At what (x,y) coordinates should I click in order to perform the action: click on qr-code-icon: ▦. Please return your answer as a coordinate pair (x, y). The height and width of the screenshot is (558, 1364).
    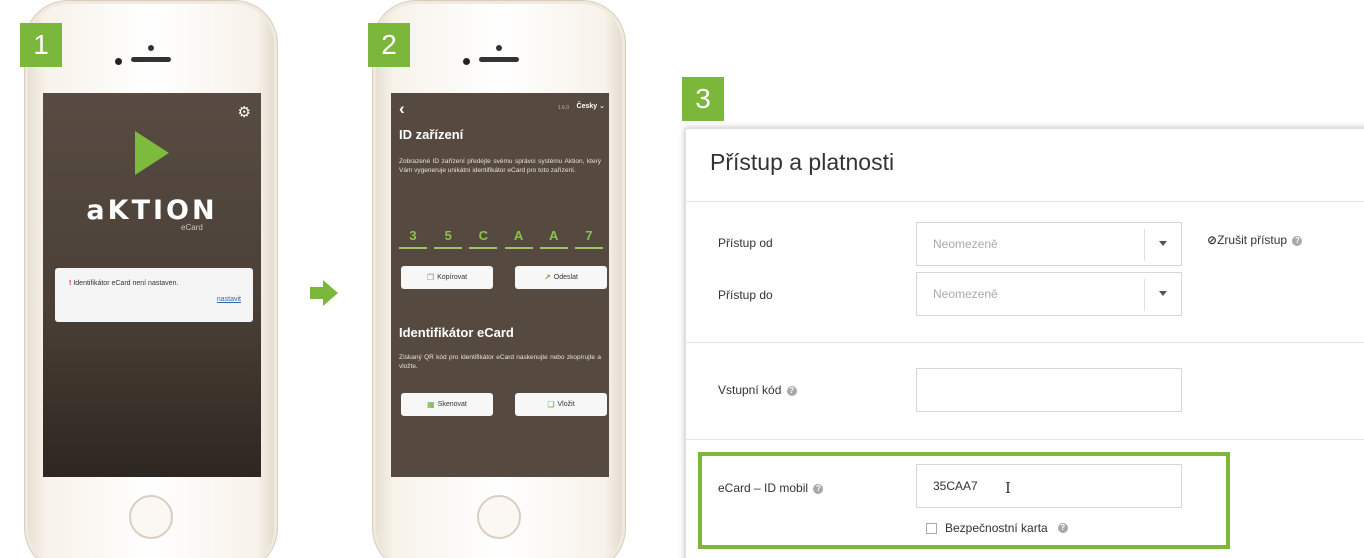
    Looking at the image, I should click on (431, 404).